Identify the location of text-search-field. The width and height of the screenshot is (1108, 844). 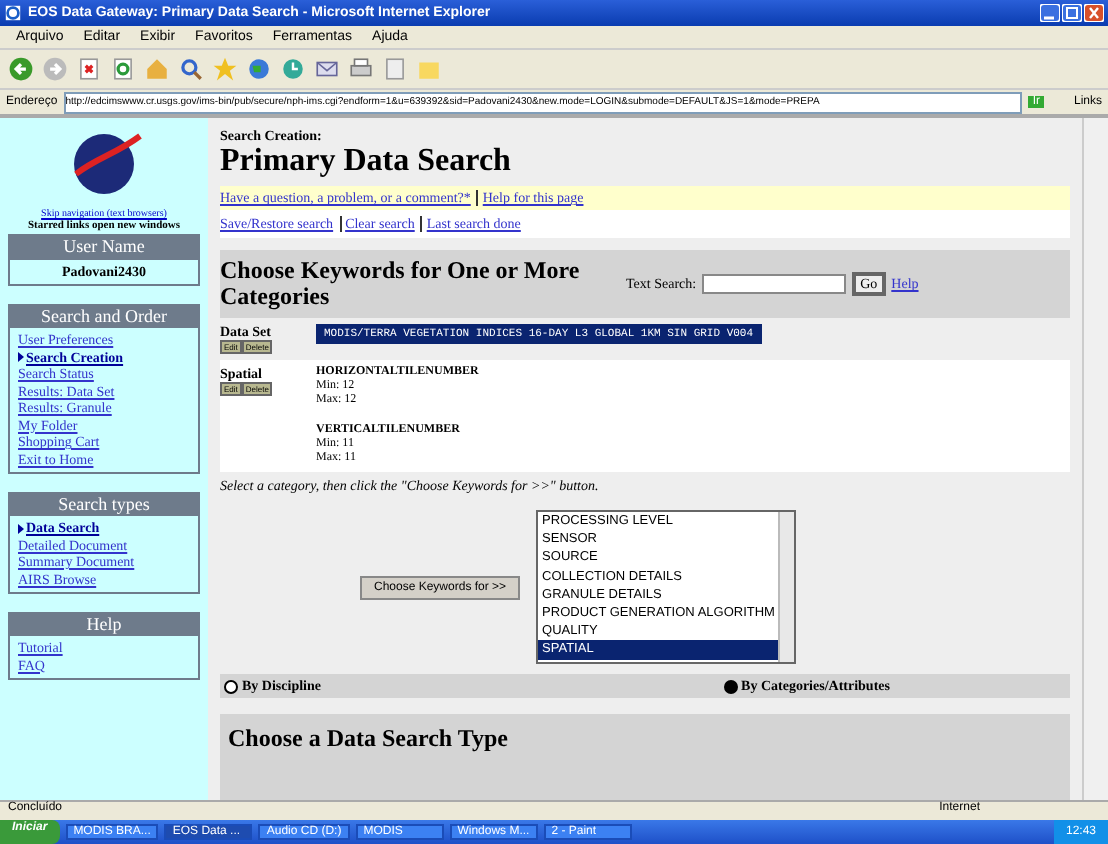
(774, 284).